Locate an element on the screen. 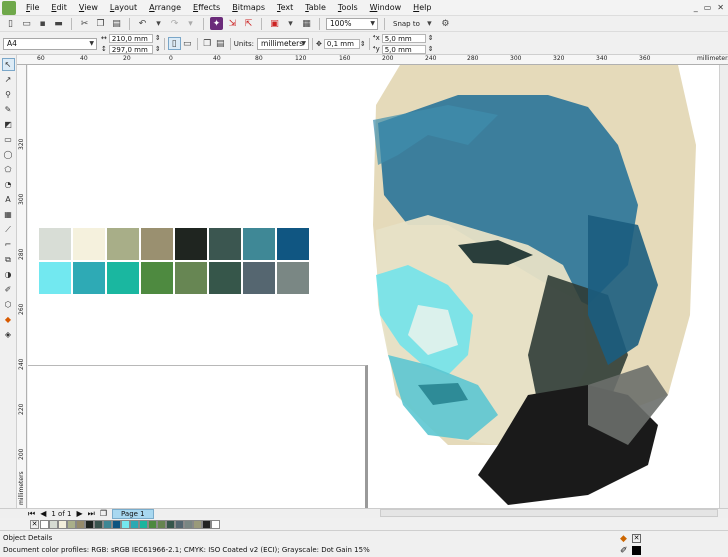 Image resolution: width=728 pixels, height=557 pixels. save-icon: ▪ is located at coordinates (42, 23).